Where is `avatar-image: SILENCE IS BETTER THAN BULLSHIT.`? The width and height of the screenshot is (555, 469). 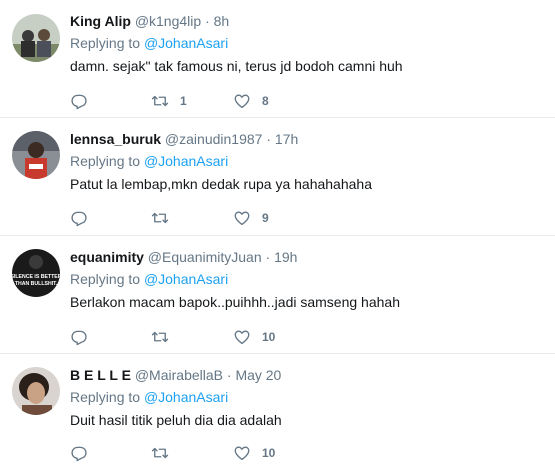 avatar-image: SILENCE IS BETTER THAN BULLSHIT. is located at coordinates (36, 273).